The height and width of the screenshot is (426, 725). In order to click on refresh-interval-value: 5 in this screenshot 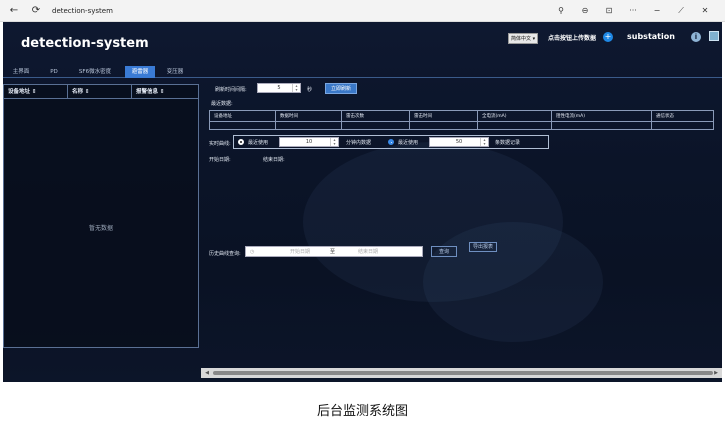, I will do `click(279, 88)`.